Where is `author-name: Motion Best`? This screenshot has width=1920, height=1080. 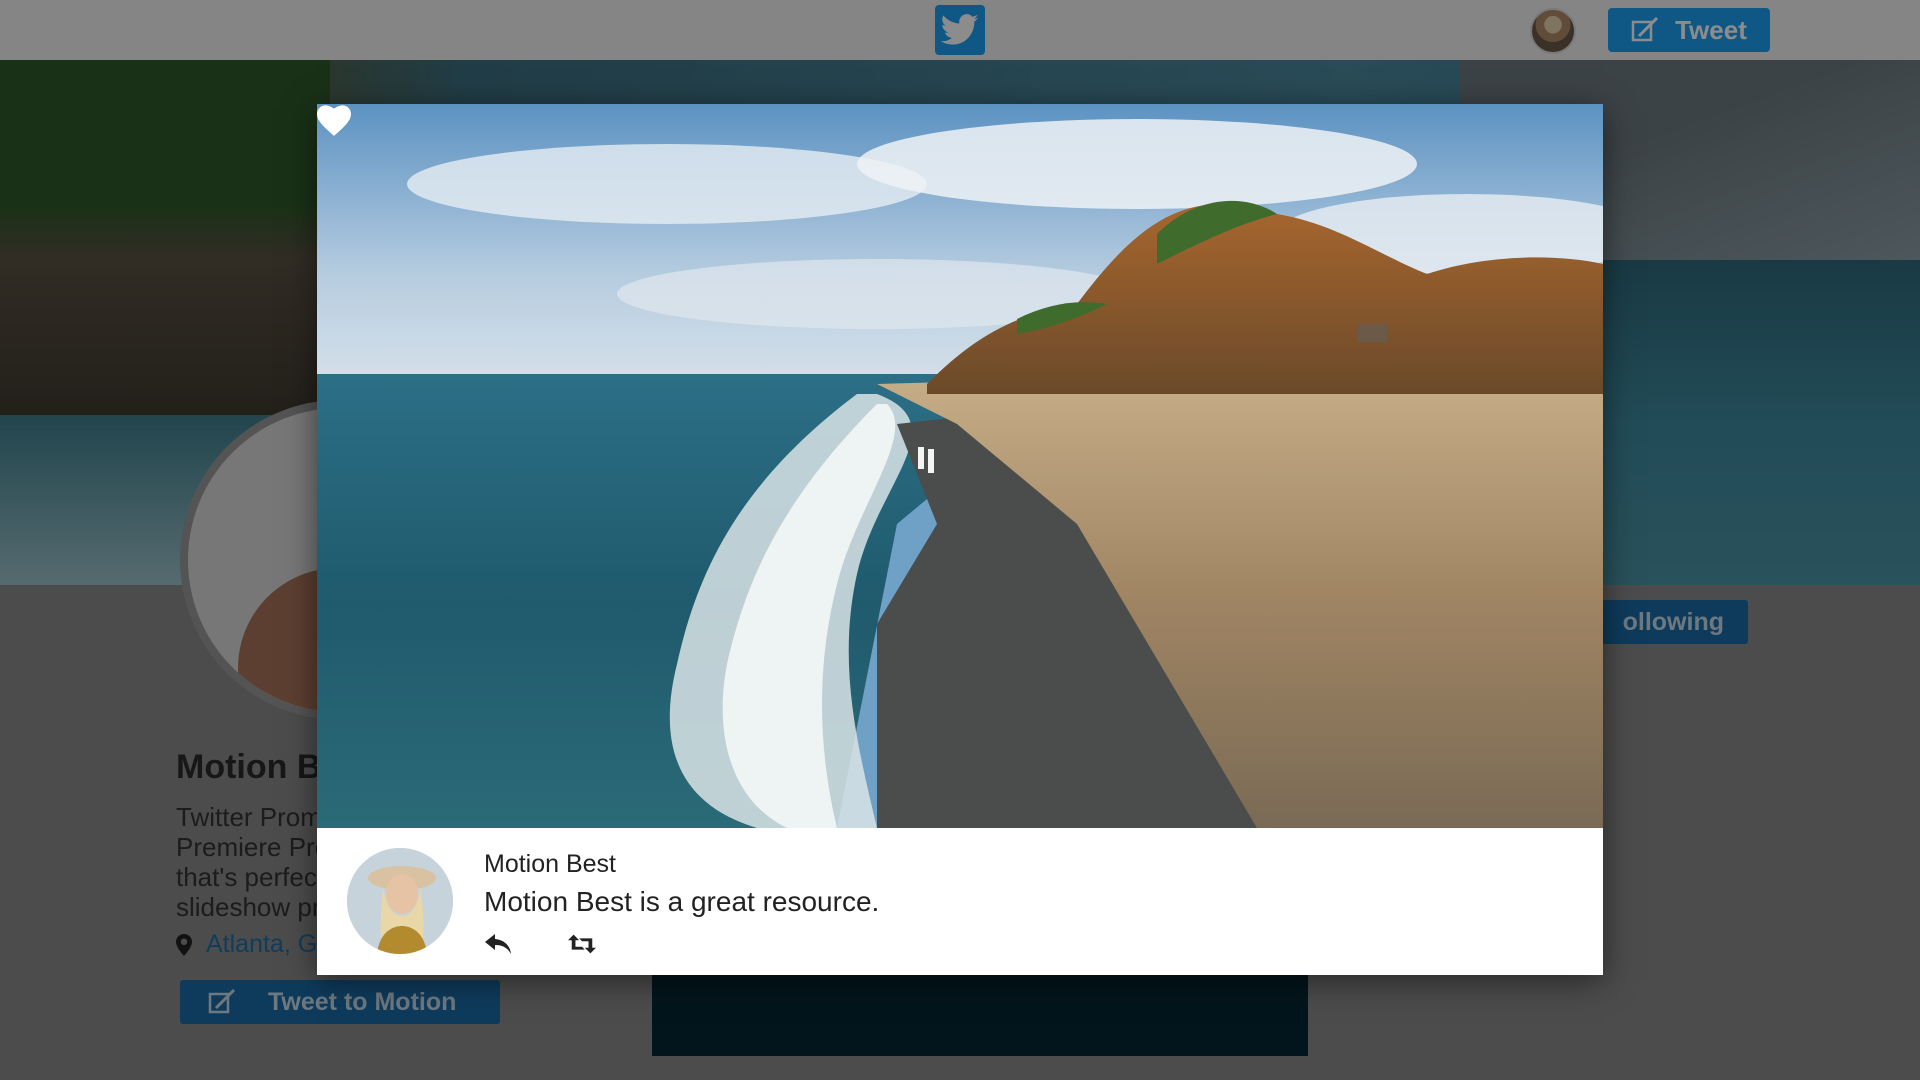
author-name: Motion Best is located at coordinates (550, 864).